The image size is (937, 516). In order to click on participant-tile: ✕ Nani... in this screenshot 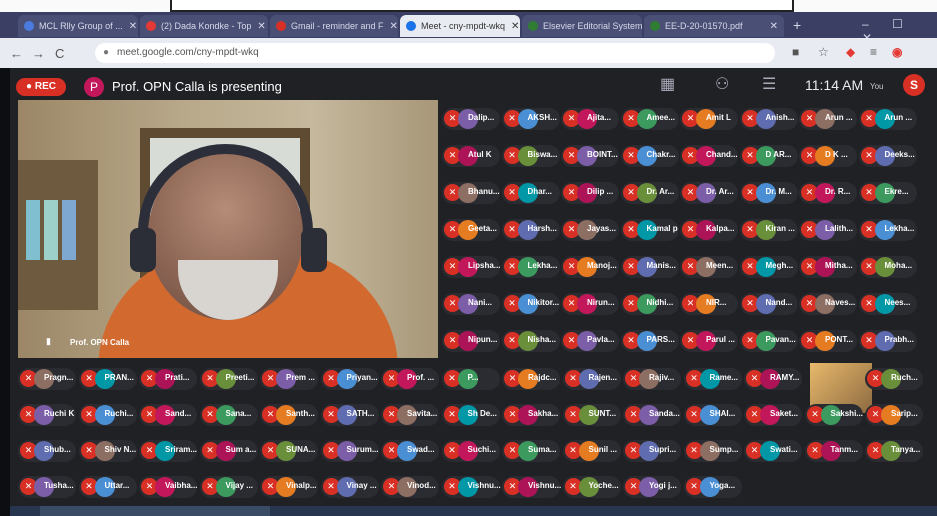, I will do `click(471, 304)`.